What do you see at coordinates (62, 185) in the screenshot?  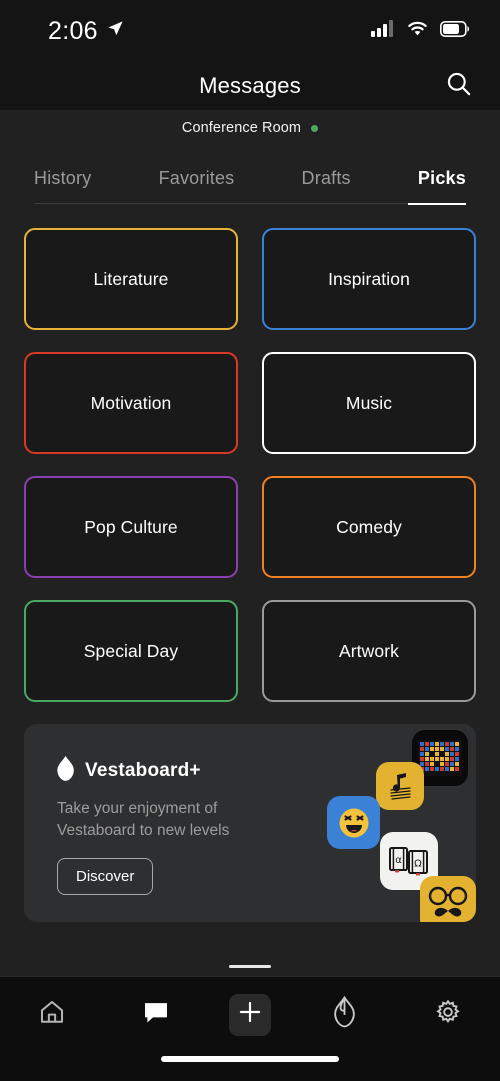 I see `tab-history: History` at bounding box center [62, 185].